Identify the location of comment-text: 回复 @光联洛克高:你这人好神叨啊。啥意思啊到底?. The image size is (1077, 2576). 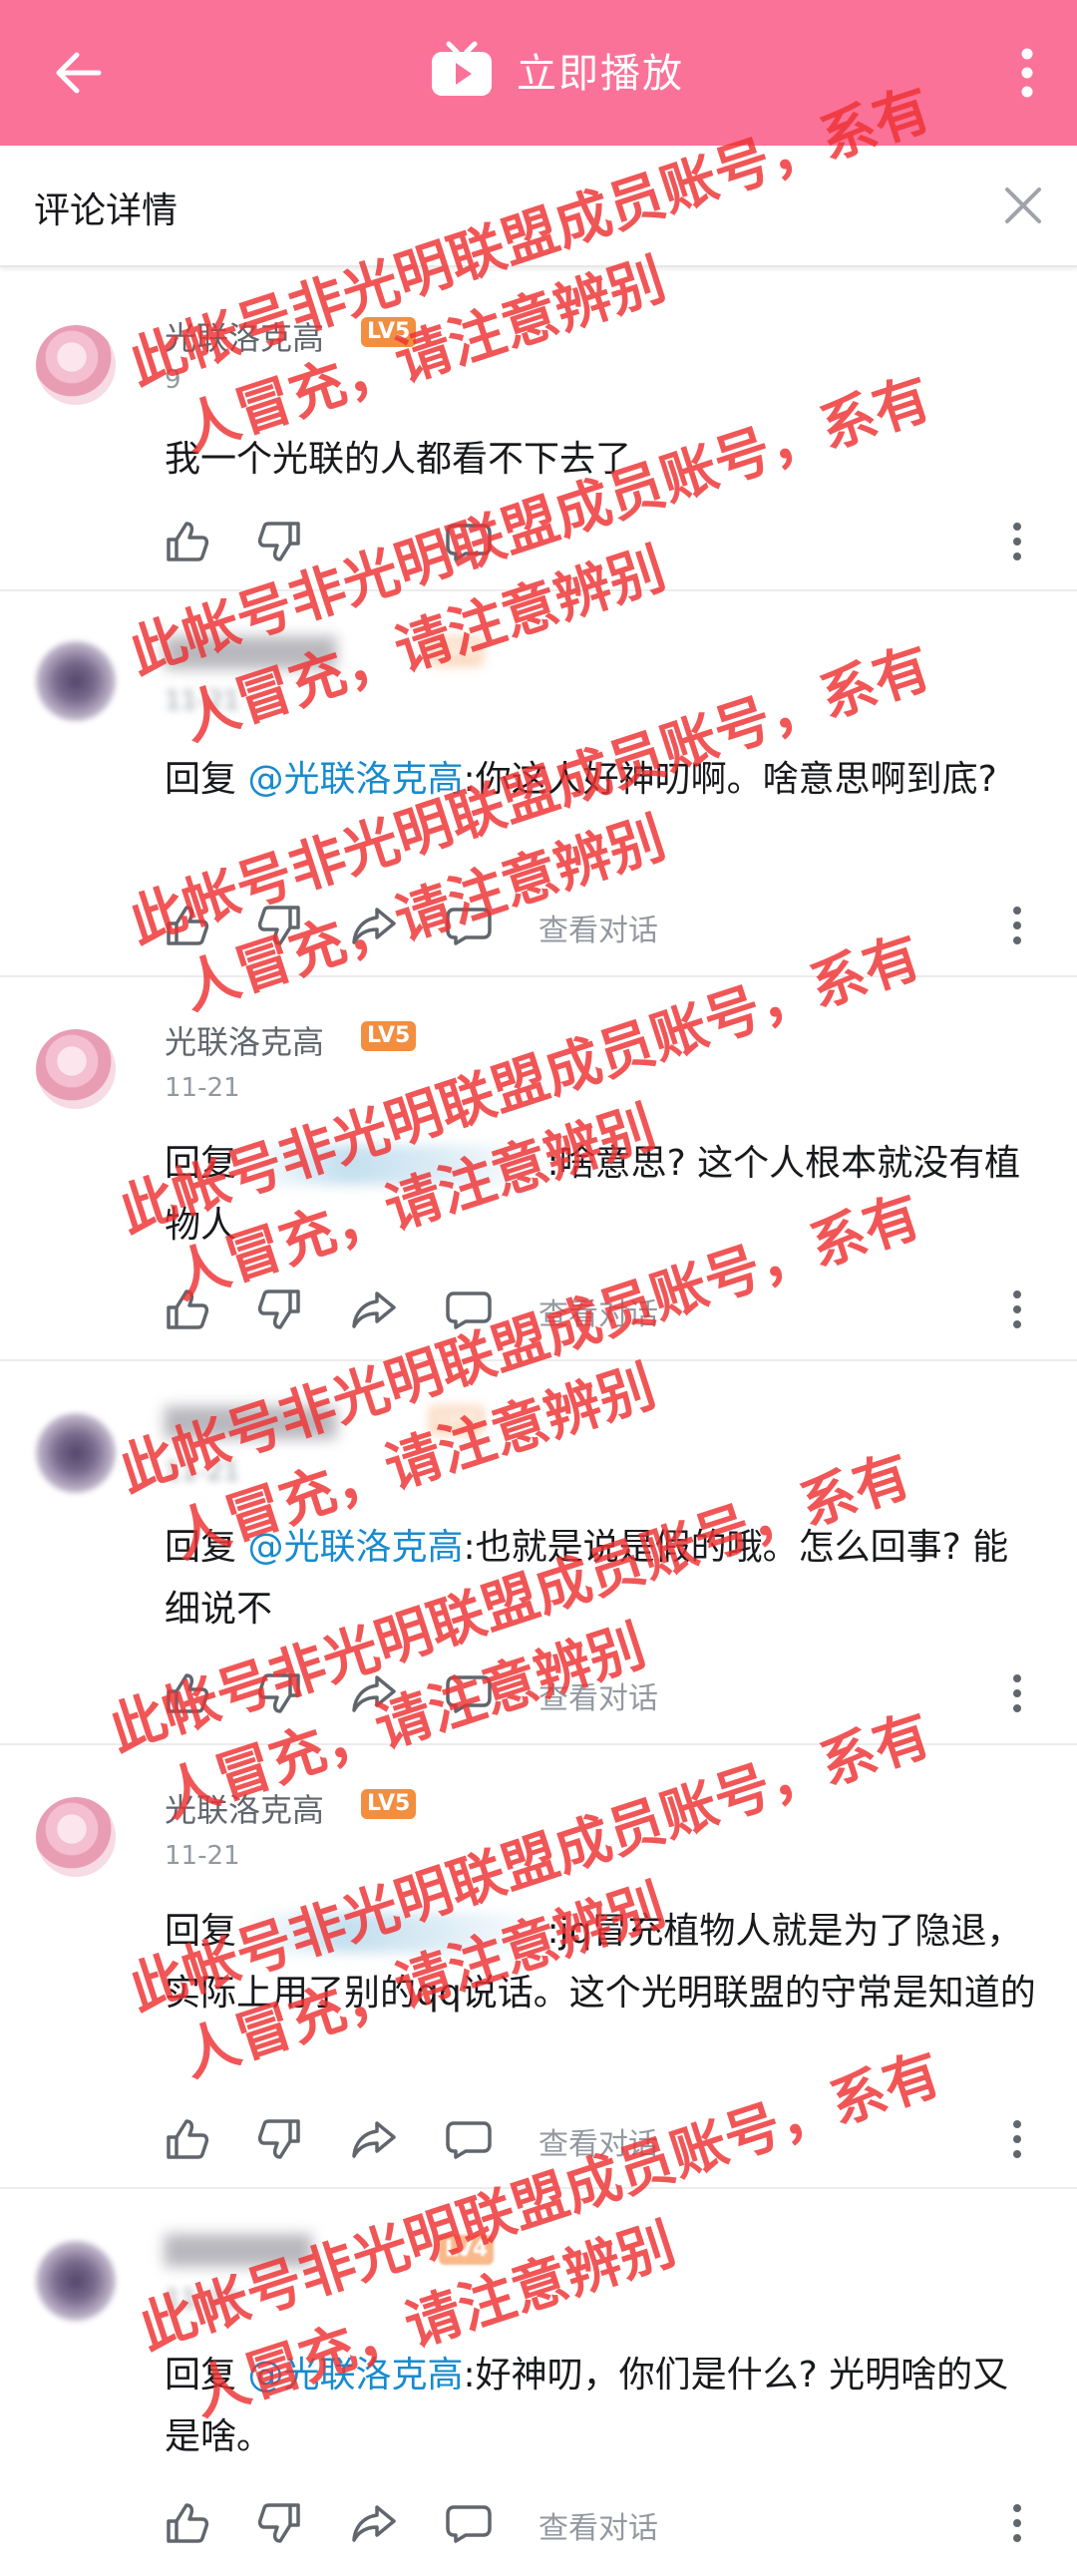
(603, 780).